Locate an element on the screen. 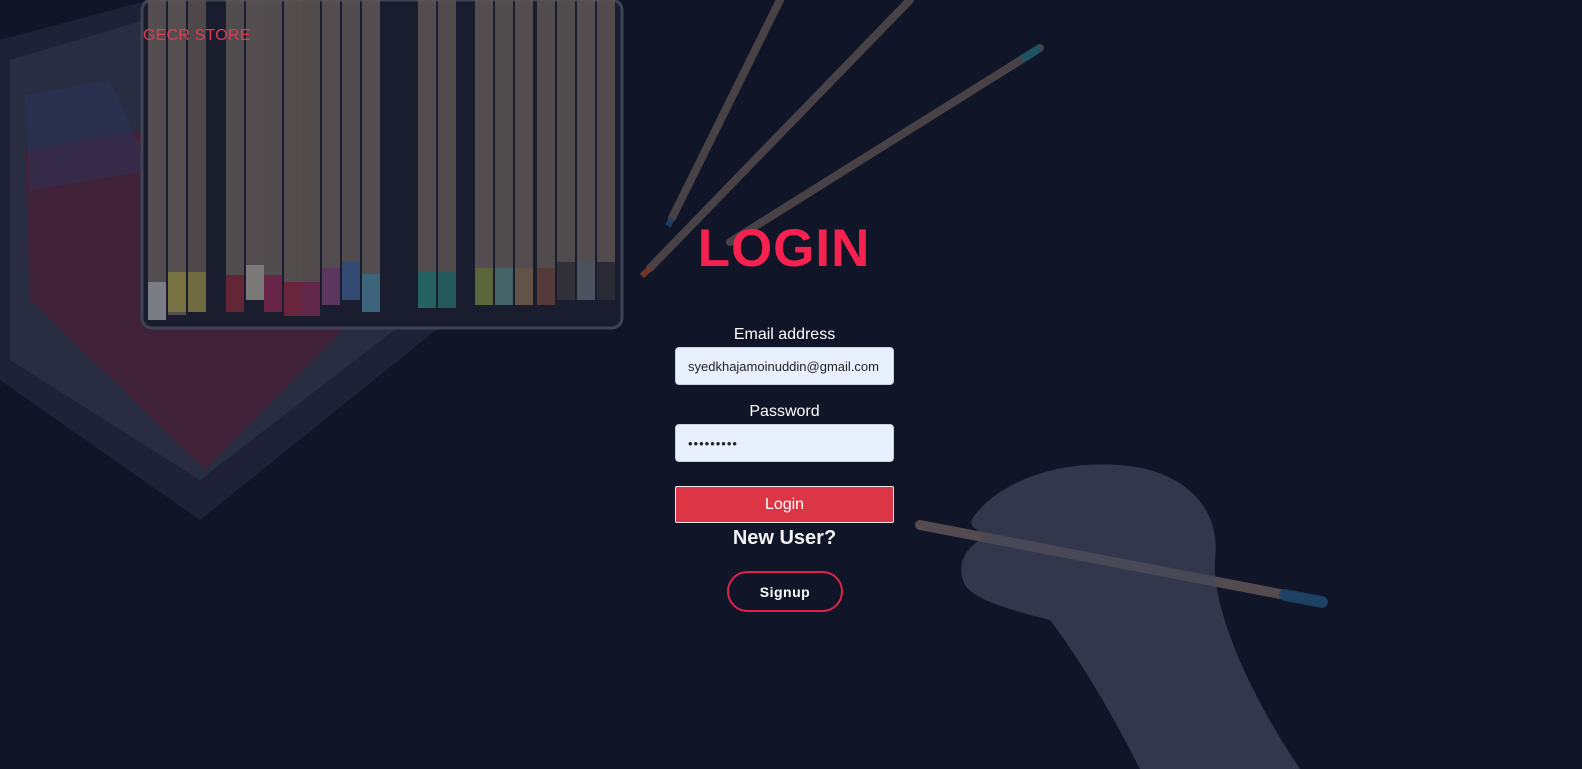  brand-logo-link: GECR STORE is located at coordinates (197, 36).